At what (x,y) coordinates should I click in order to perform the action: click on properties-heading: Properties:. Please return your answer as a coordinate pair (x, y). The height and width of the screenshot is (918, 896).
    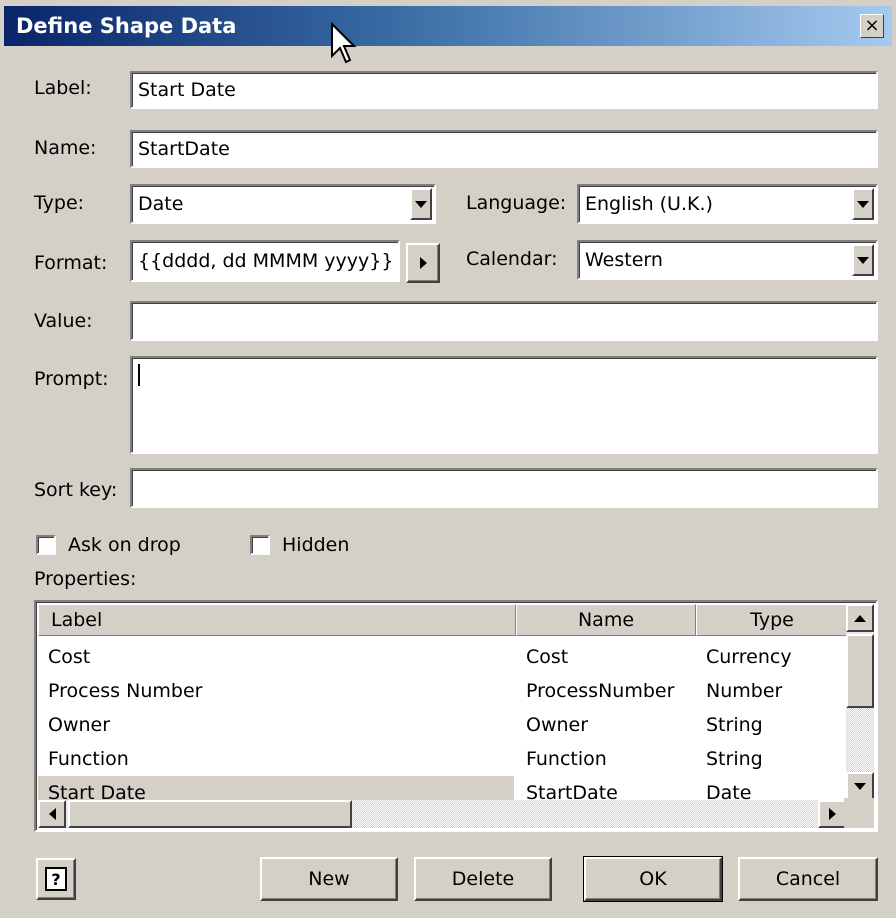
    Looking at the image, I should click on (85, 579).